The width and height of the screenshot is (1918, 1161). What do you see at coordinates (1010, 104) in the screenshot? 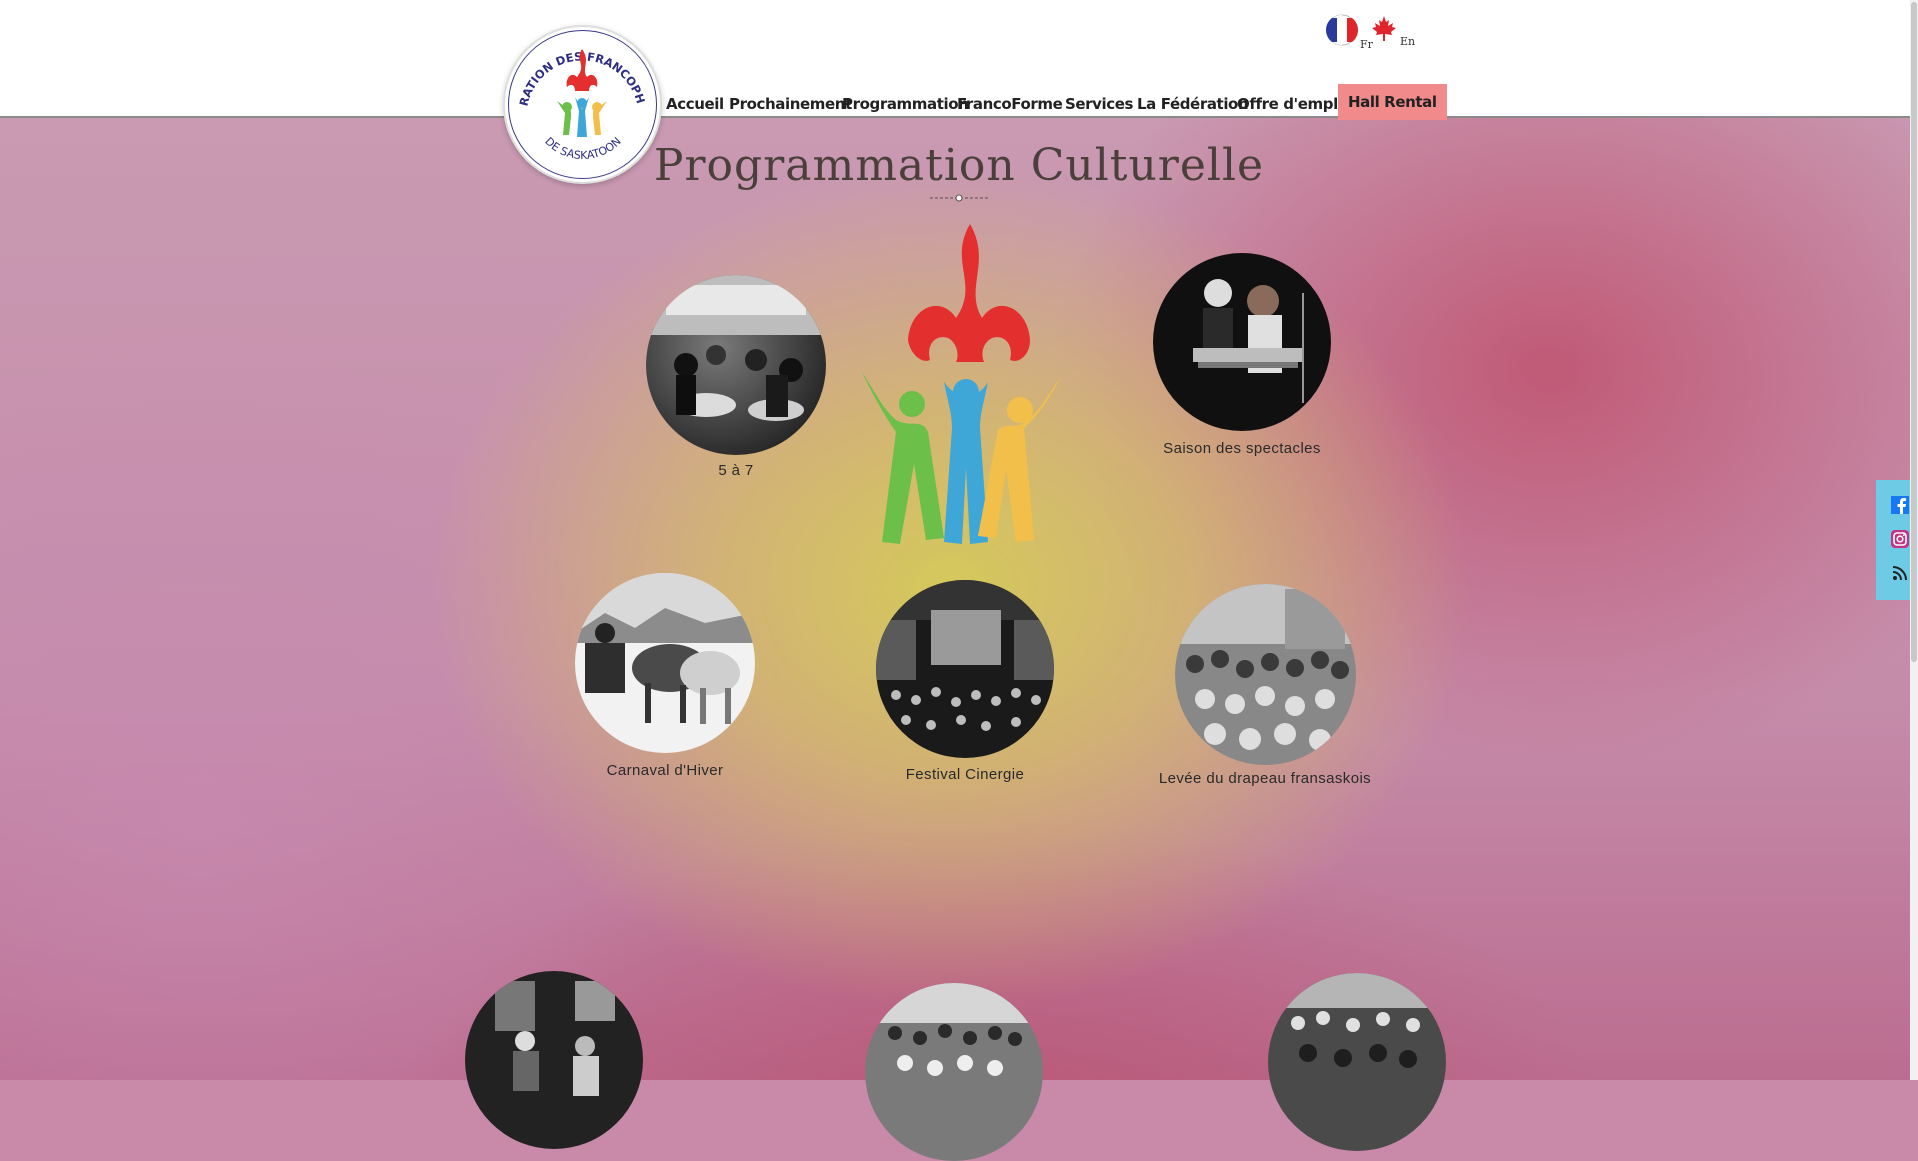
I see `nav-francoforme: FrancoForme` at bounding box center [1010, 104].